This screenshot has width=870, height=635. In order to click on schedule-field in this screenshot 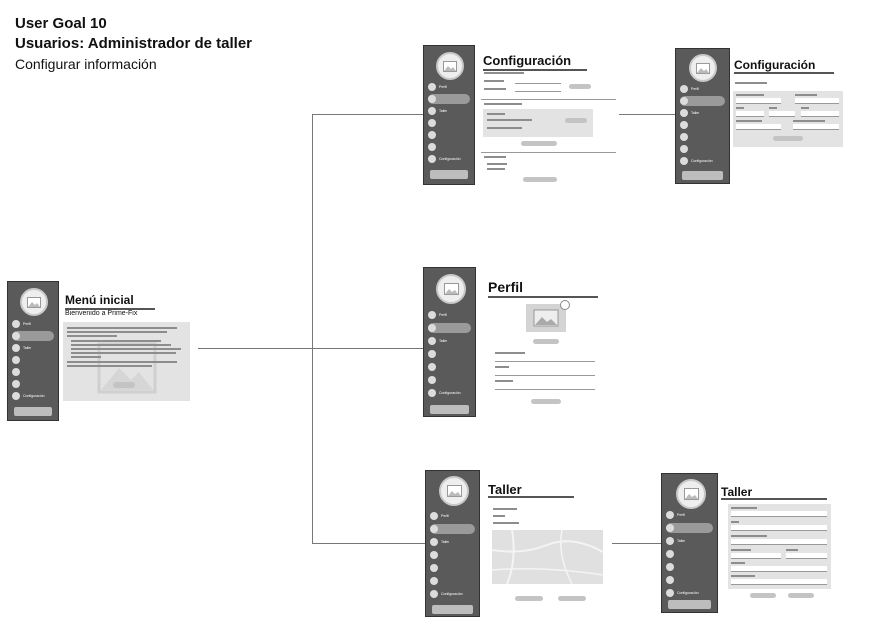, I will do `click(779, 582)`.